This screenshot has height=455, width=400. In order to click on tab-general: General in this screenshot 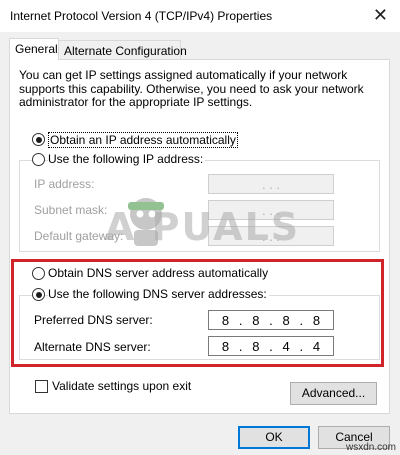, I will do `click(34, 49)`.